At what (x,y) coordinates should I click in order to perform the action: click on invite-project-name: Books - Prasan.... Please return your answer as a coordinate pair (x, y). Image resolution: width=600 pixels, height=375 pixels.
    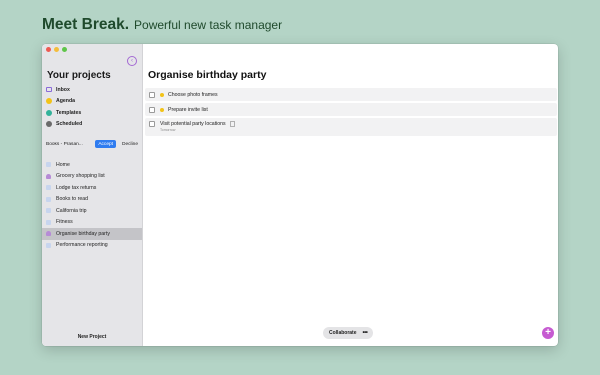
    Looking at the image, I should click on (64, 144).